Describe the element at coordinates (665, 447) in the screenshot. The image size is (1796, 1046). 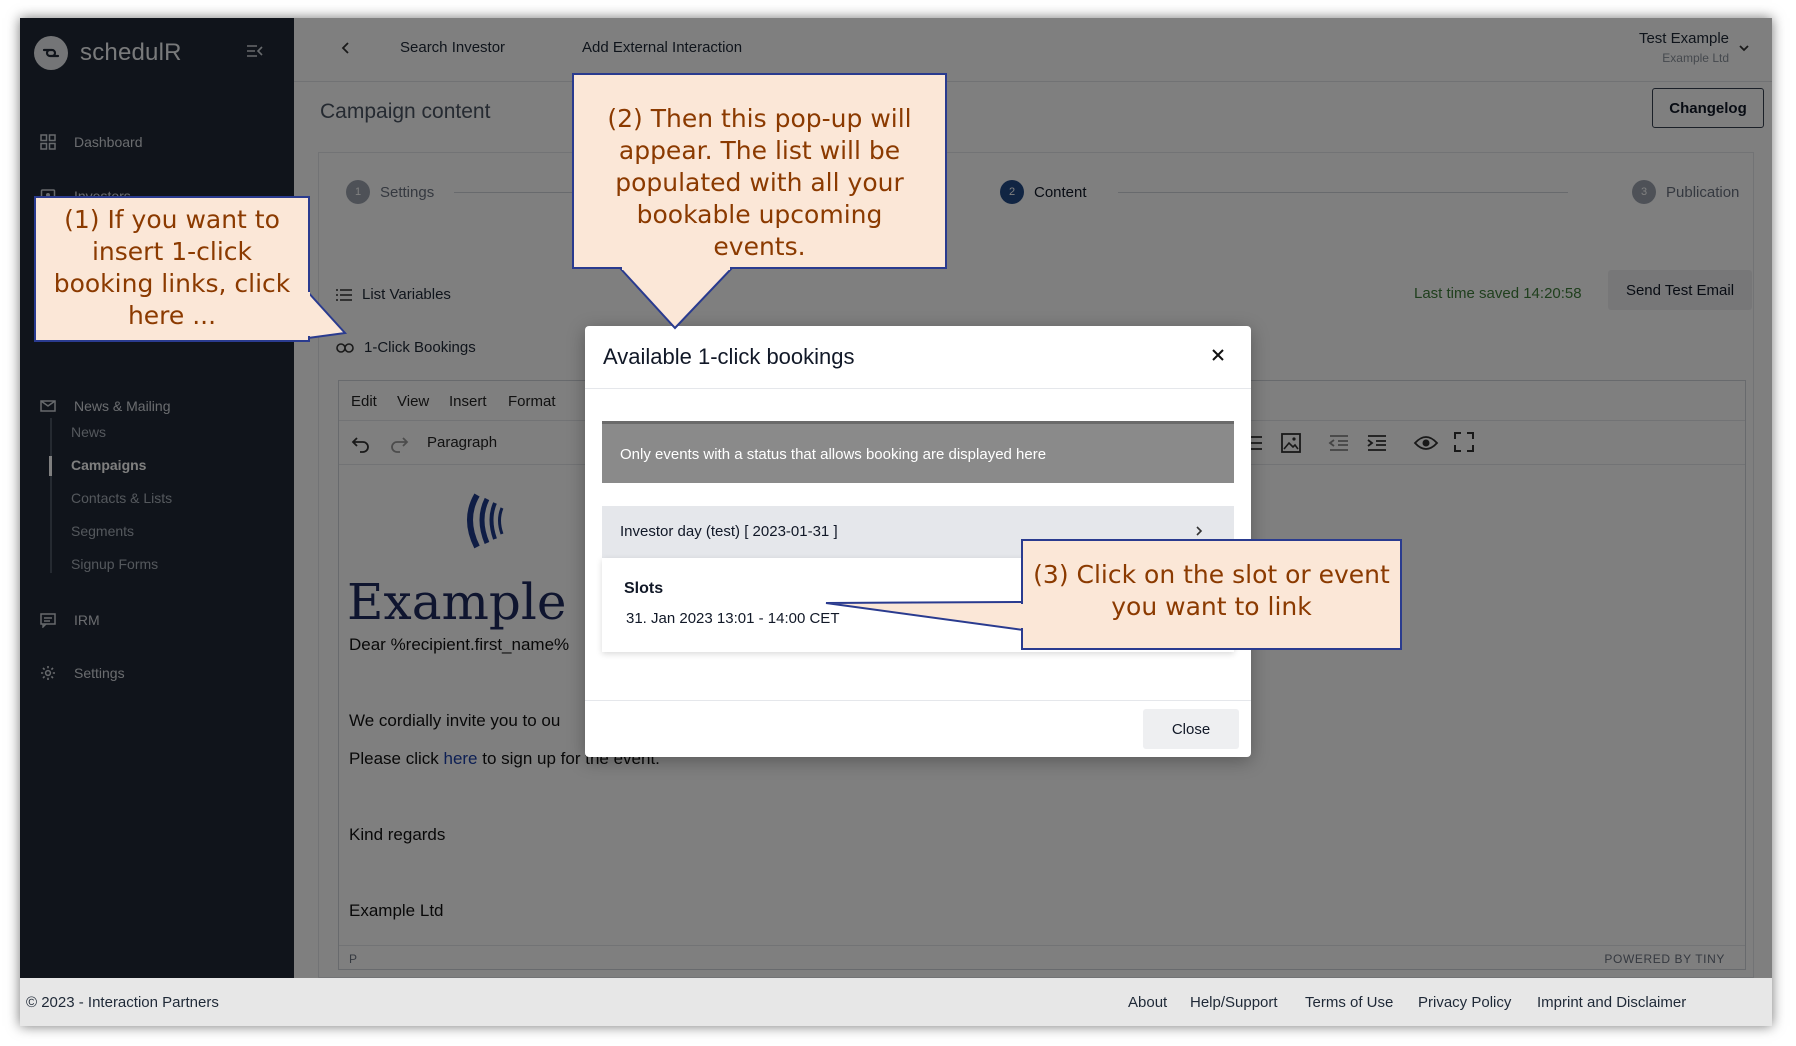
I see `callout-pointer-joins` at that location.